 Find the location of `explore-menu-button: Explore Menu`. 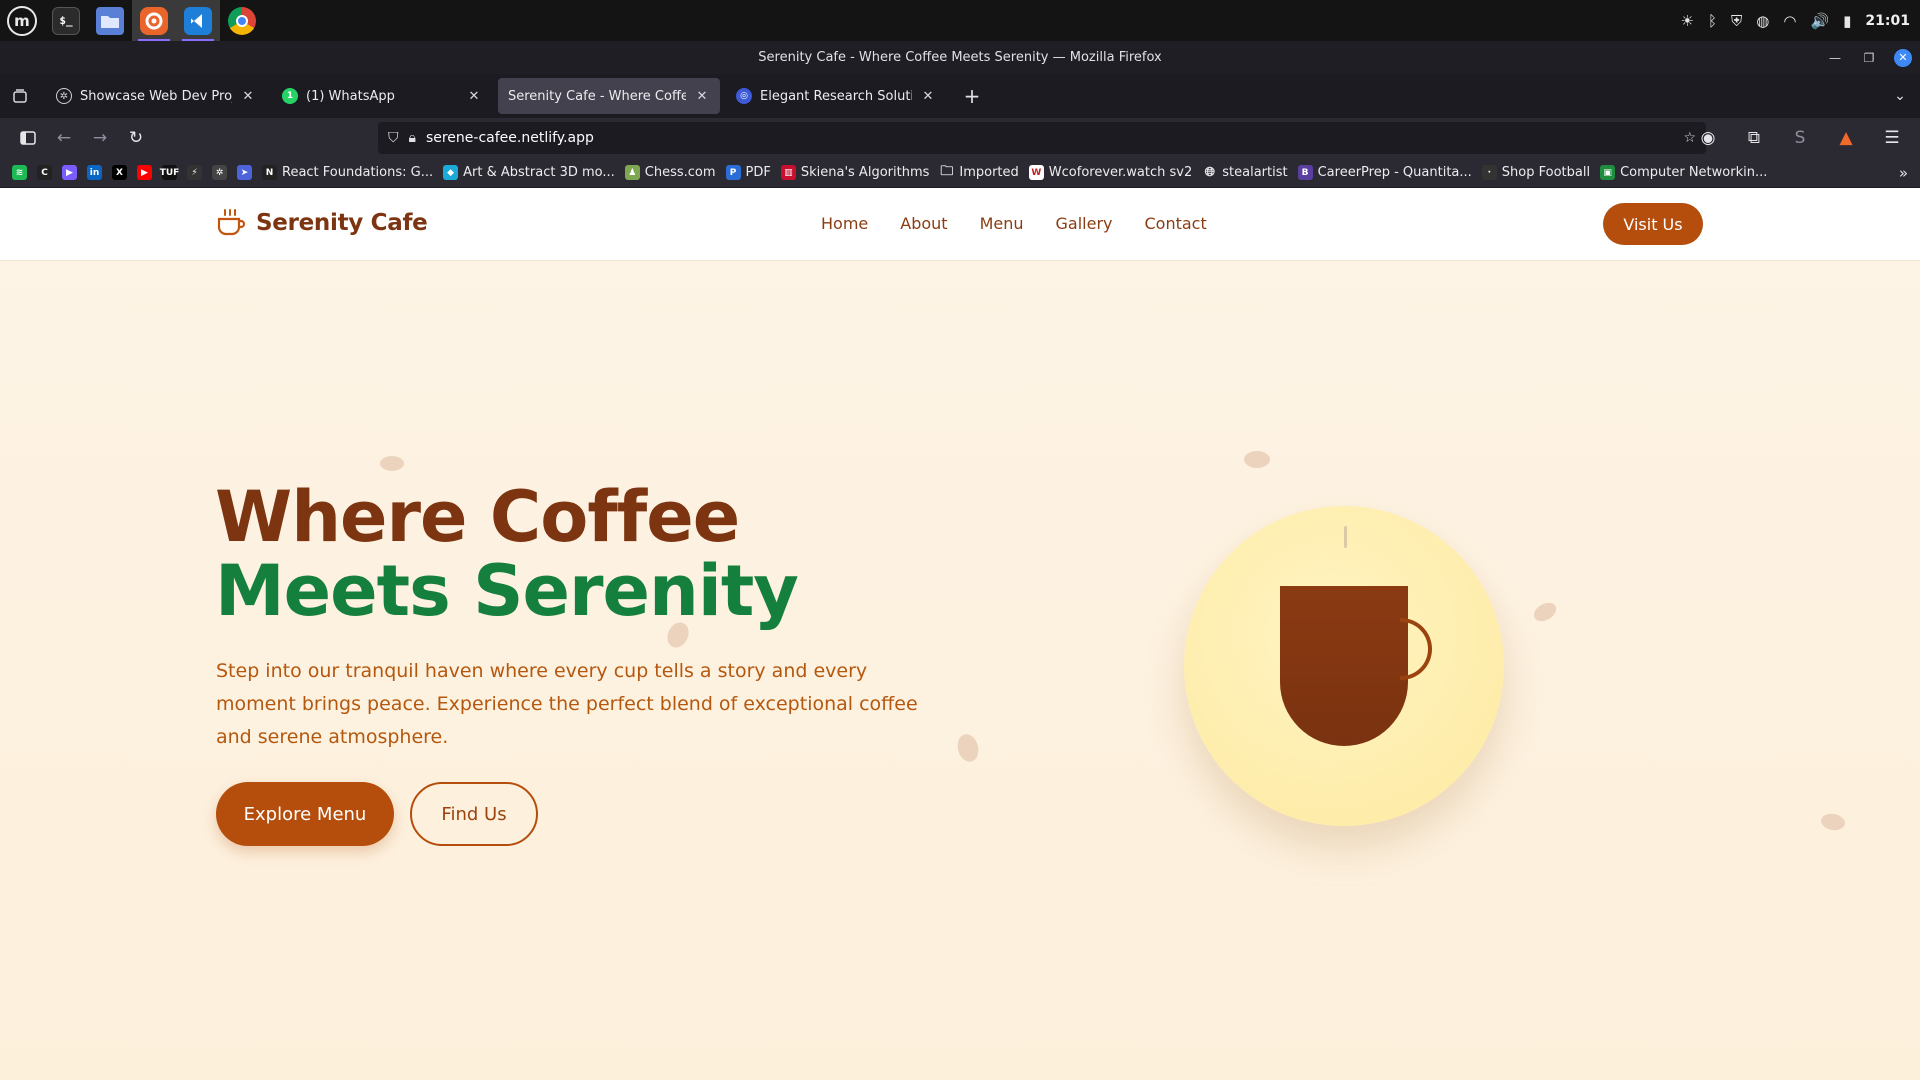

explore-menu-button: Explore Menu is located at coordinates (305, 814).